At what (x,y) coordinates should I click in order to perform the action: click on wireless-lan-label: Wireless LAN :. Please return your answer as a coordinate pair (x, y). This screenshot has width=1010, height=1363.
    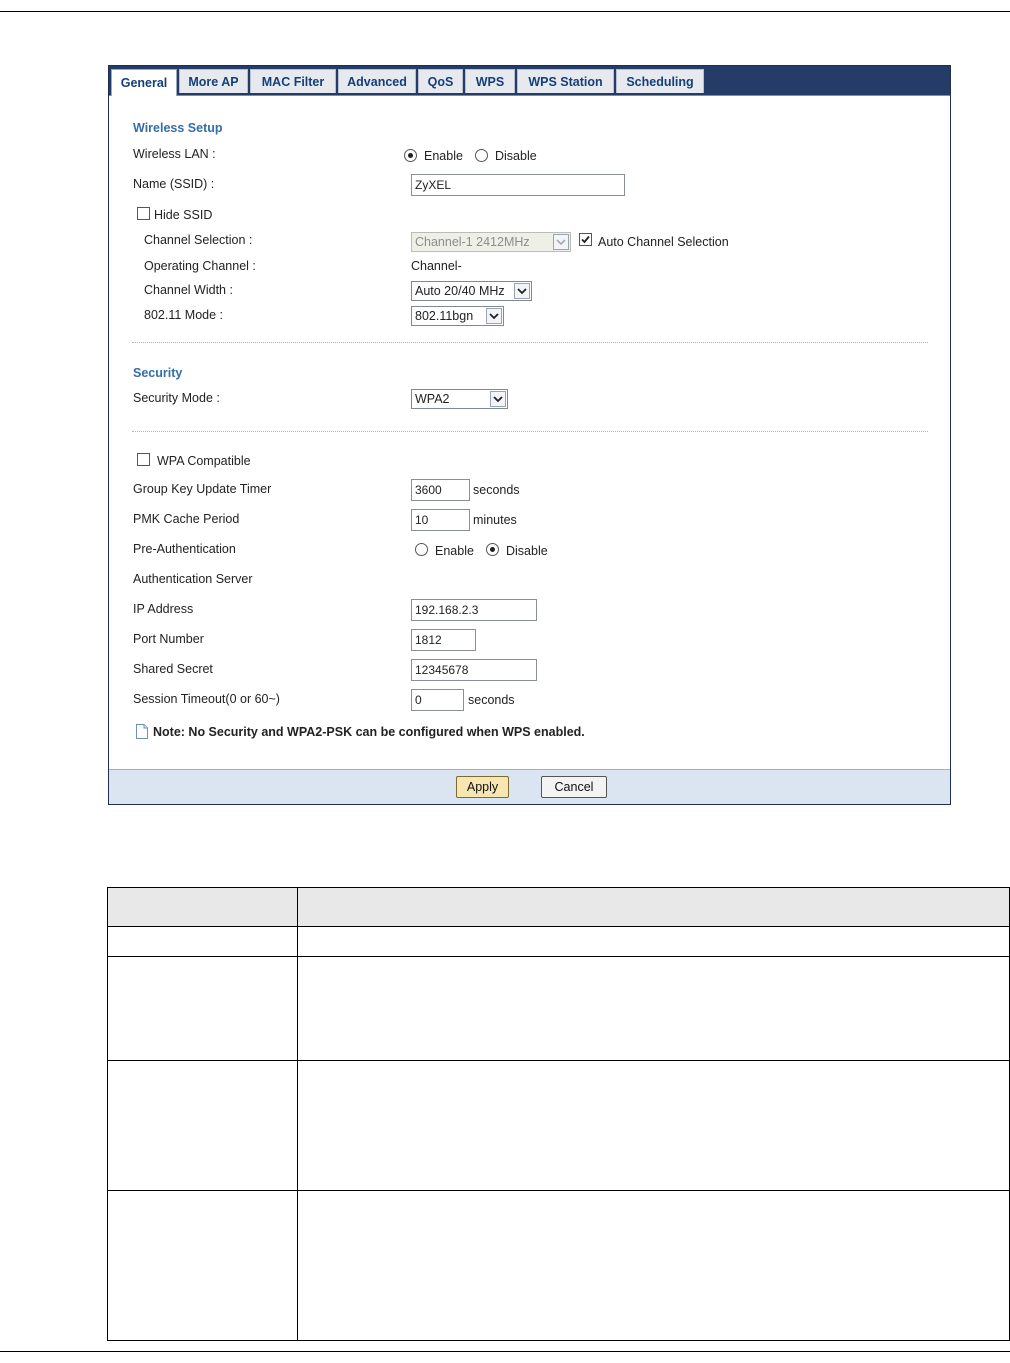
    Looking at the image, I should click on (174, 154).